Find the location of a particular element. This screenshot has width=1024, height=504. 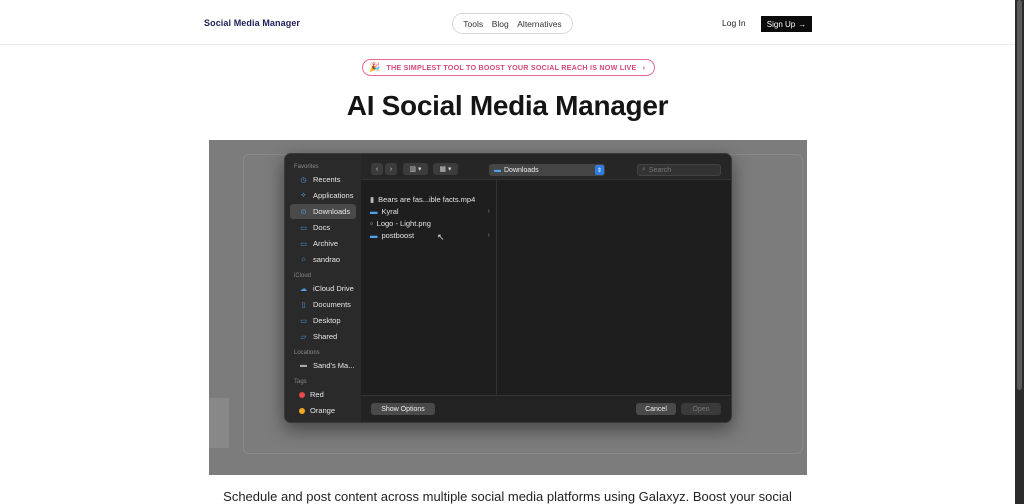

tags-heading: Tags is located at coordinates (300, 382).